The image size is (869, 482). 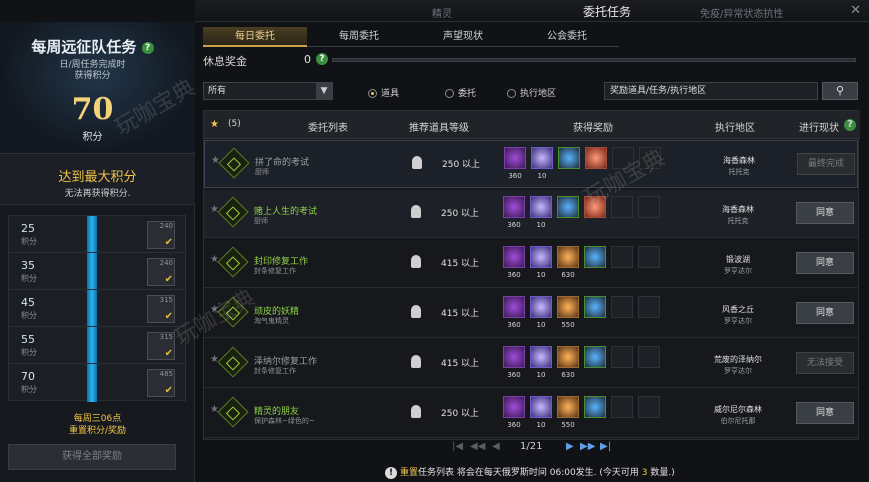 I want to click on help-icon: ?, so click(x=147, y=47).